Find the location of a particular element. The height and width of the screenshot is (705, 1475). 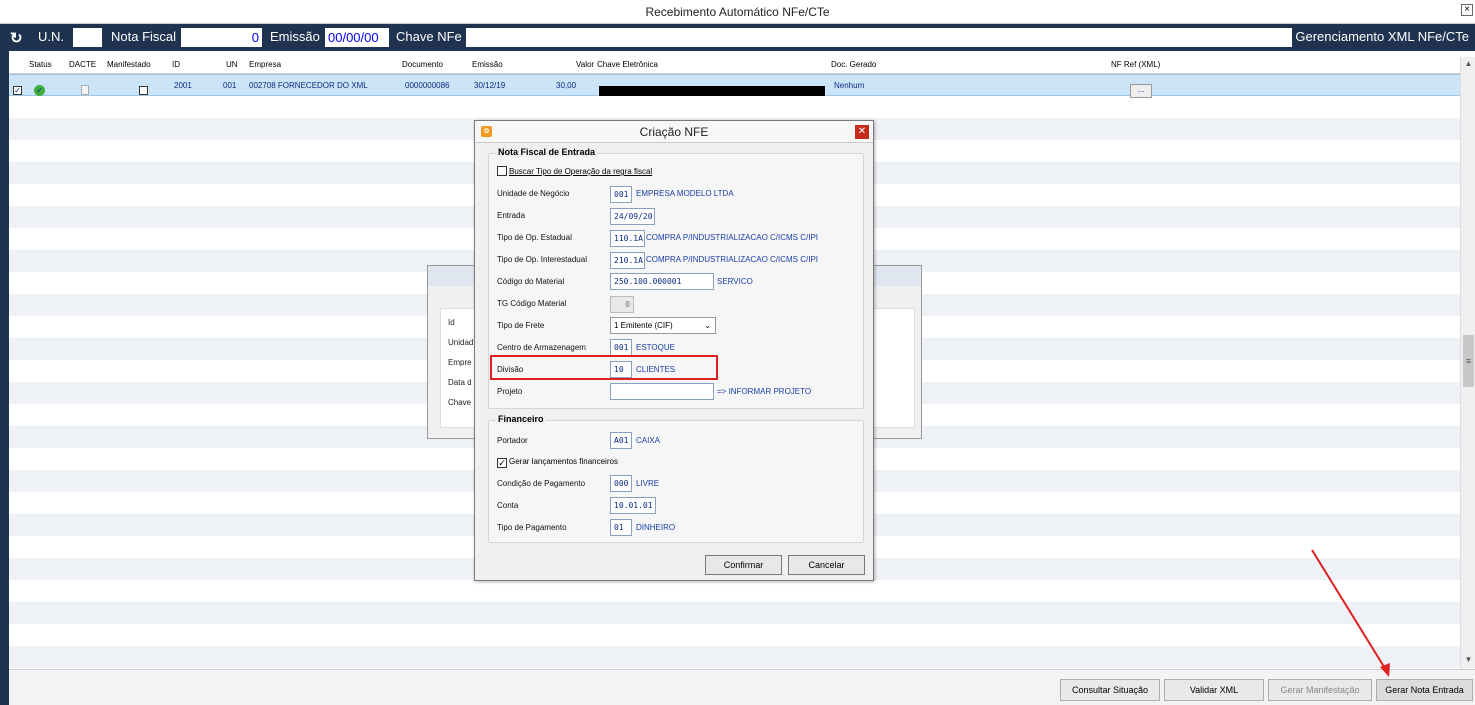

un-input is located at coordinates (87, 37).